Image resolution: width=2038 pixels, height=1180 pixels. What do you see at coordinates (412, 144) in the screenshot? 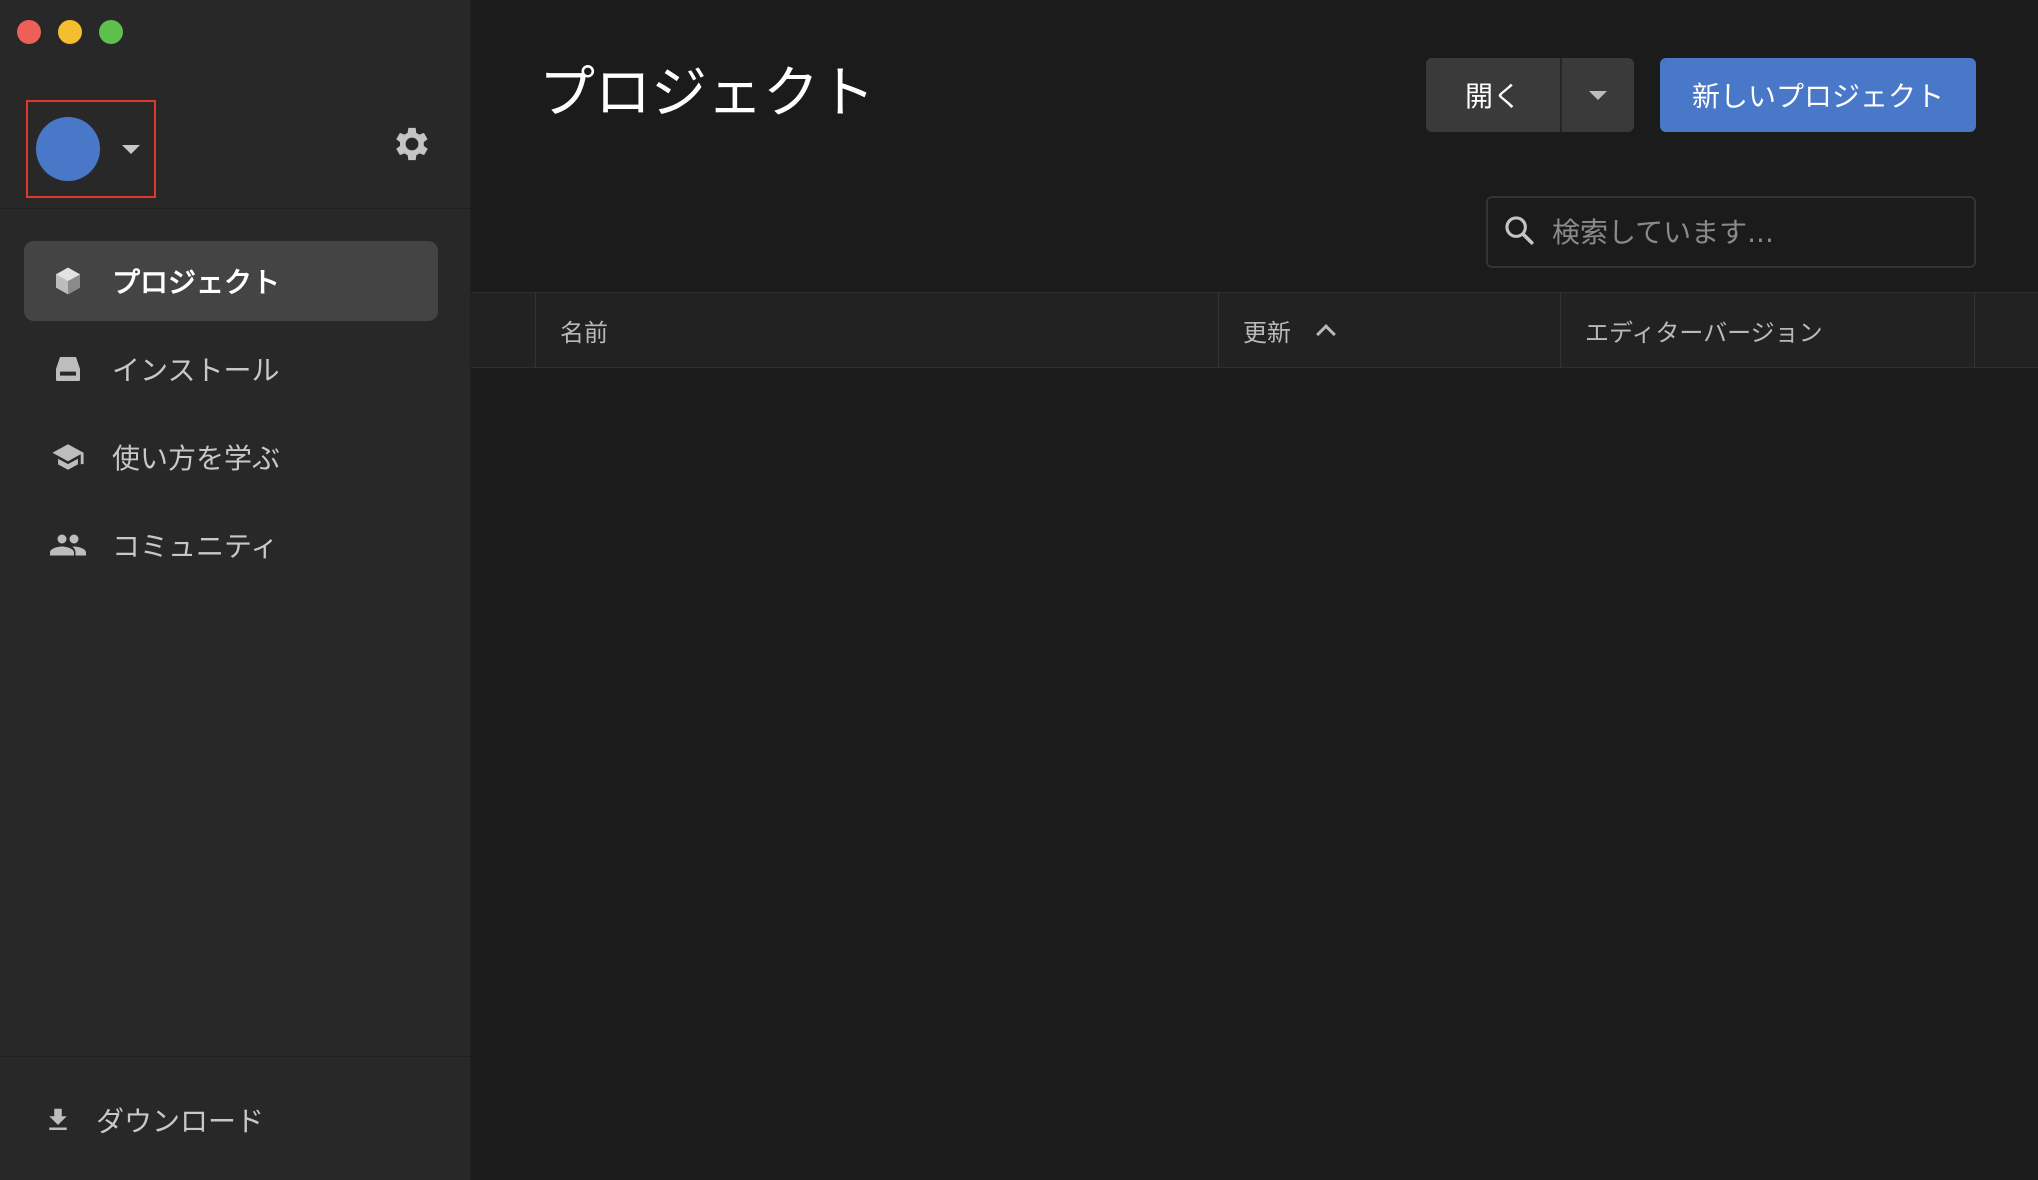
I see `gear-icon` at bounding box center [412, 144].